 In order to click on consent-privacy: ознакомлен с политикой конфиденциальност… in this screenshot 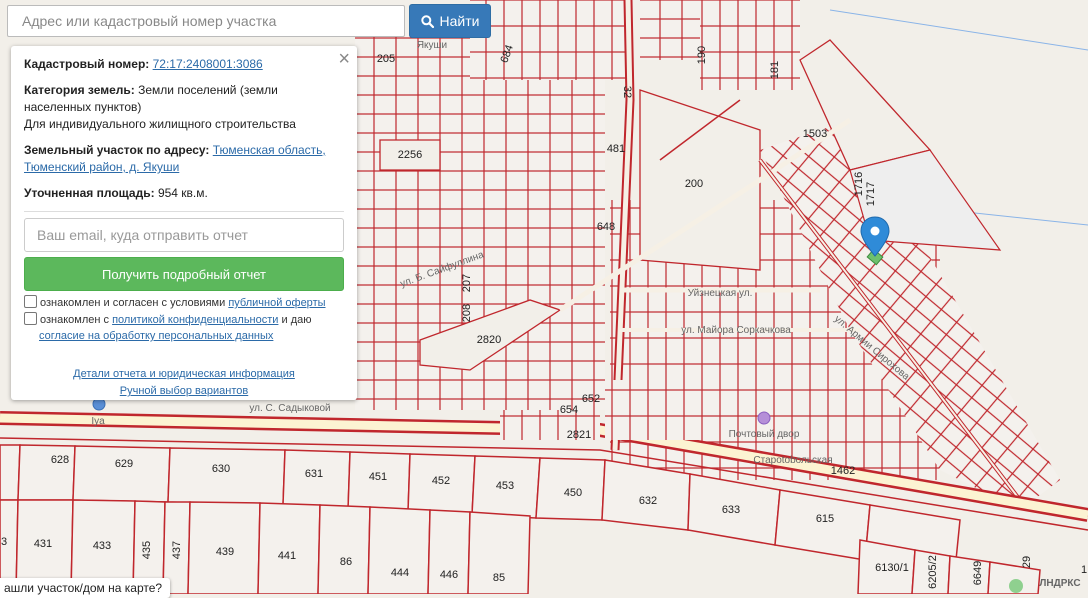, I will do `click(184, 328)`.